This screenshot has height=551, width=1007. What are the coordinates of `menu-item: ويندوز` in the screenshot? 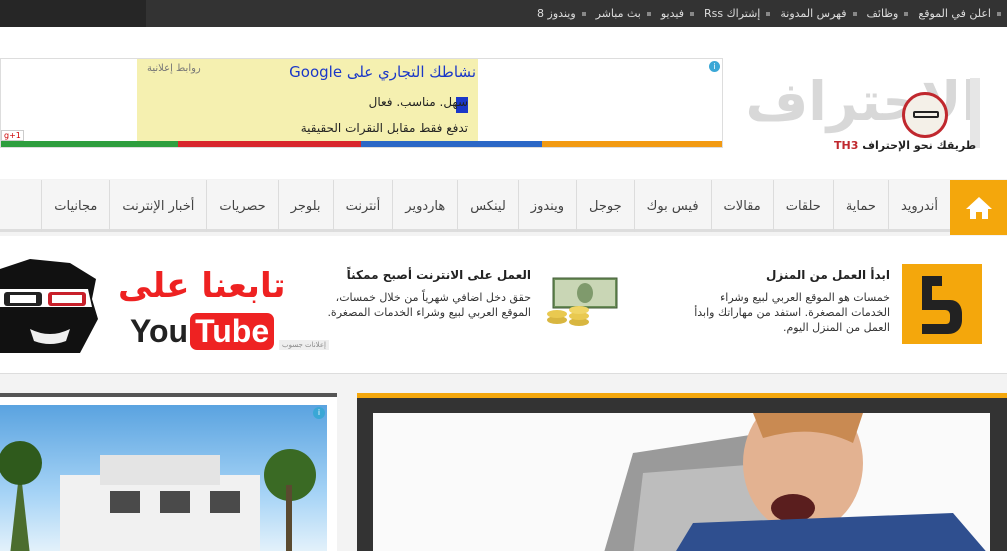 It's located at (546, 206).